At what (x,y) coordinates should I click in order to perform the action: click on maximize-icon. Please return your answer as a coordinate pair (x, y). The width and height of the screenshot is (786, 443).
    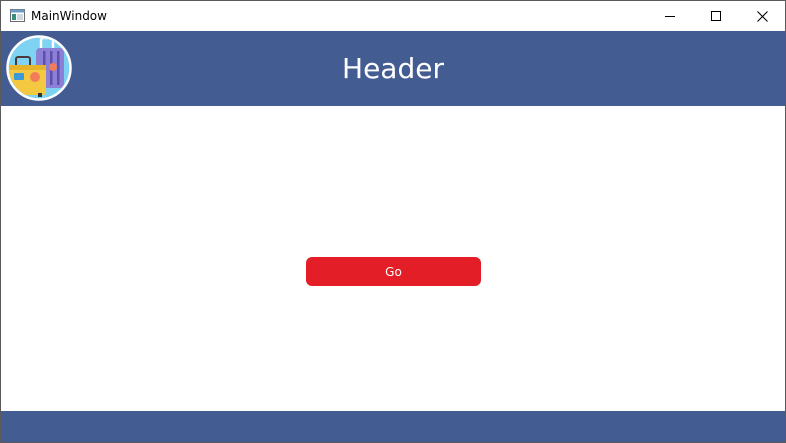
    Looking at the image, I should click on (716, 16).